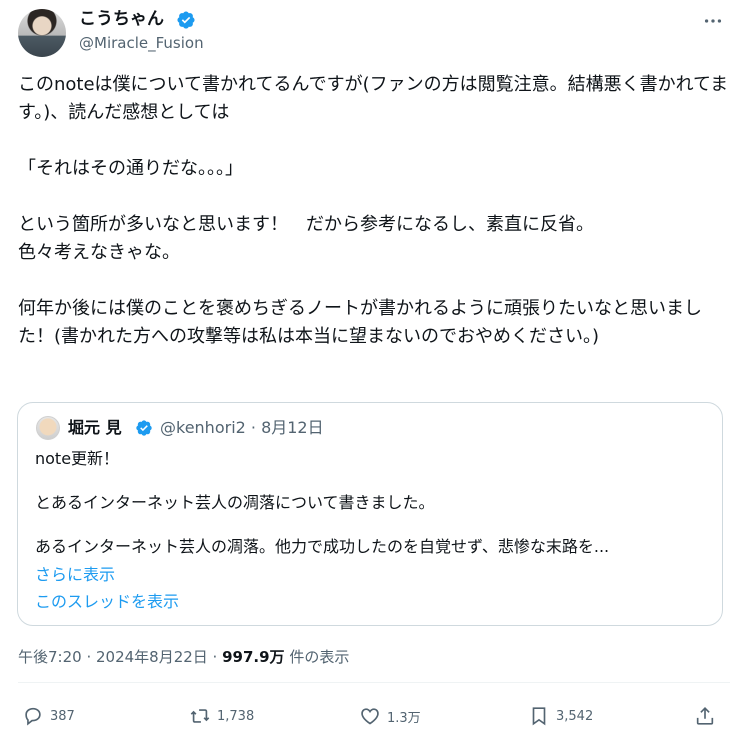 This screenshot has height=746, width=746. I want to click on view-count: 997.9万, so click(253, 657).